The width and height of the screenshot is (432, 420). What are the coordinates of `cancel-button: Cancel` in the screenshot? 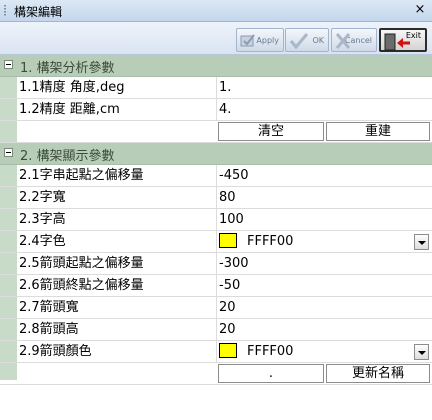 It's located at (354, 40).